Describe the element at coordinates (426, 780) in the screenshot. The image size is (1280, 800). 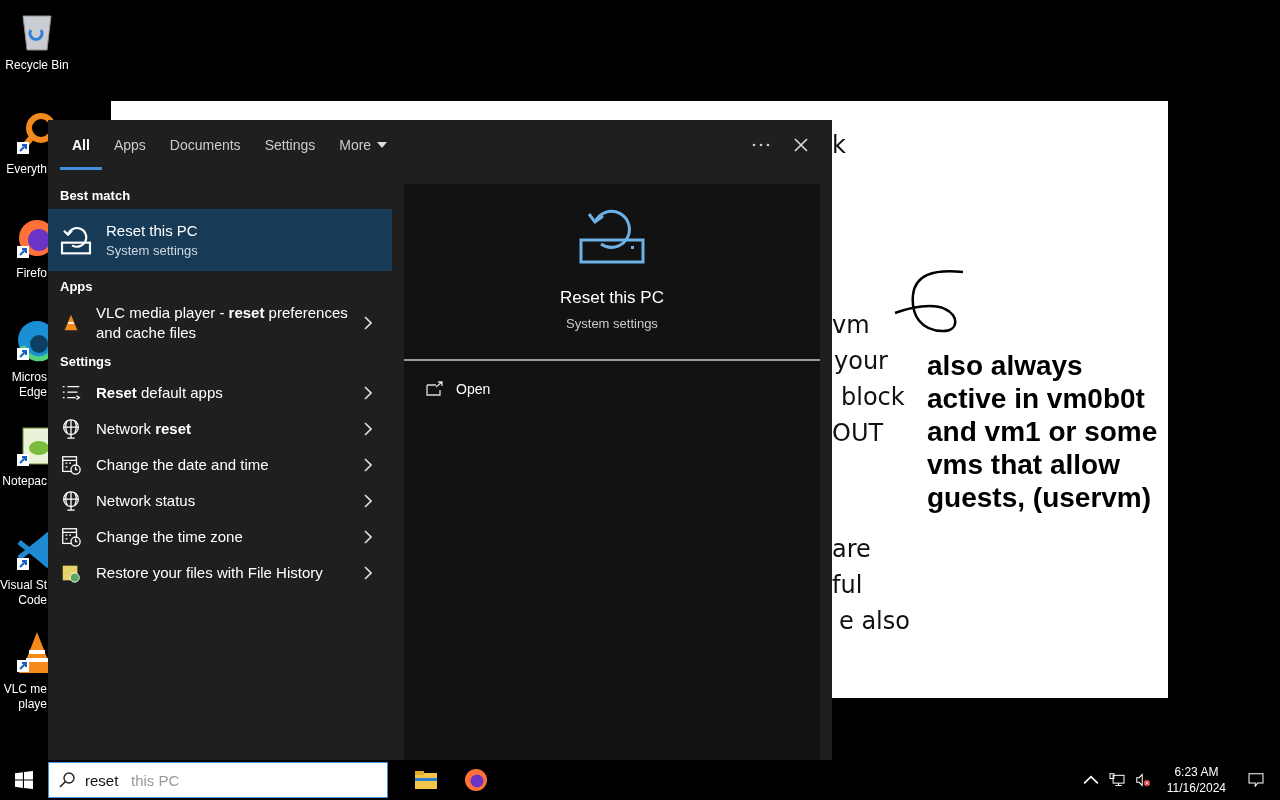
I see `folder-icon` at that location.